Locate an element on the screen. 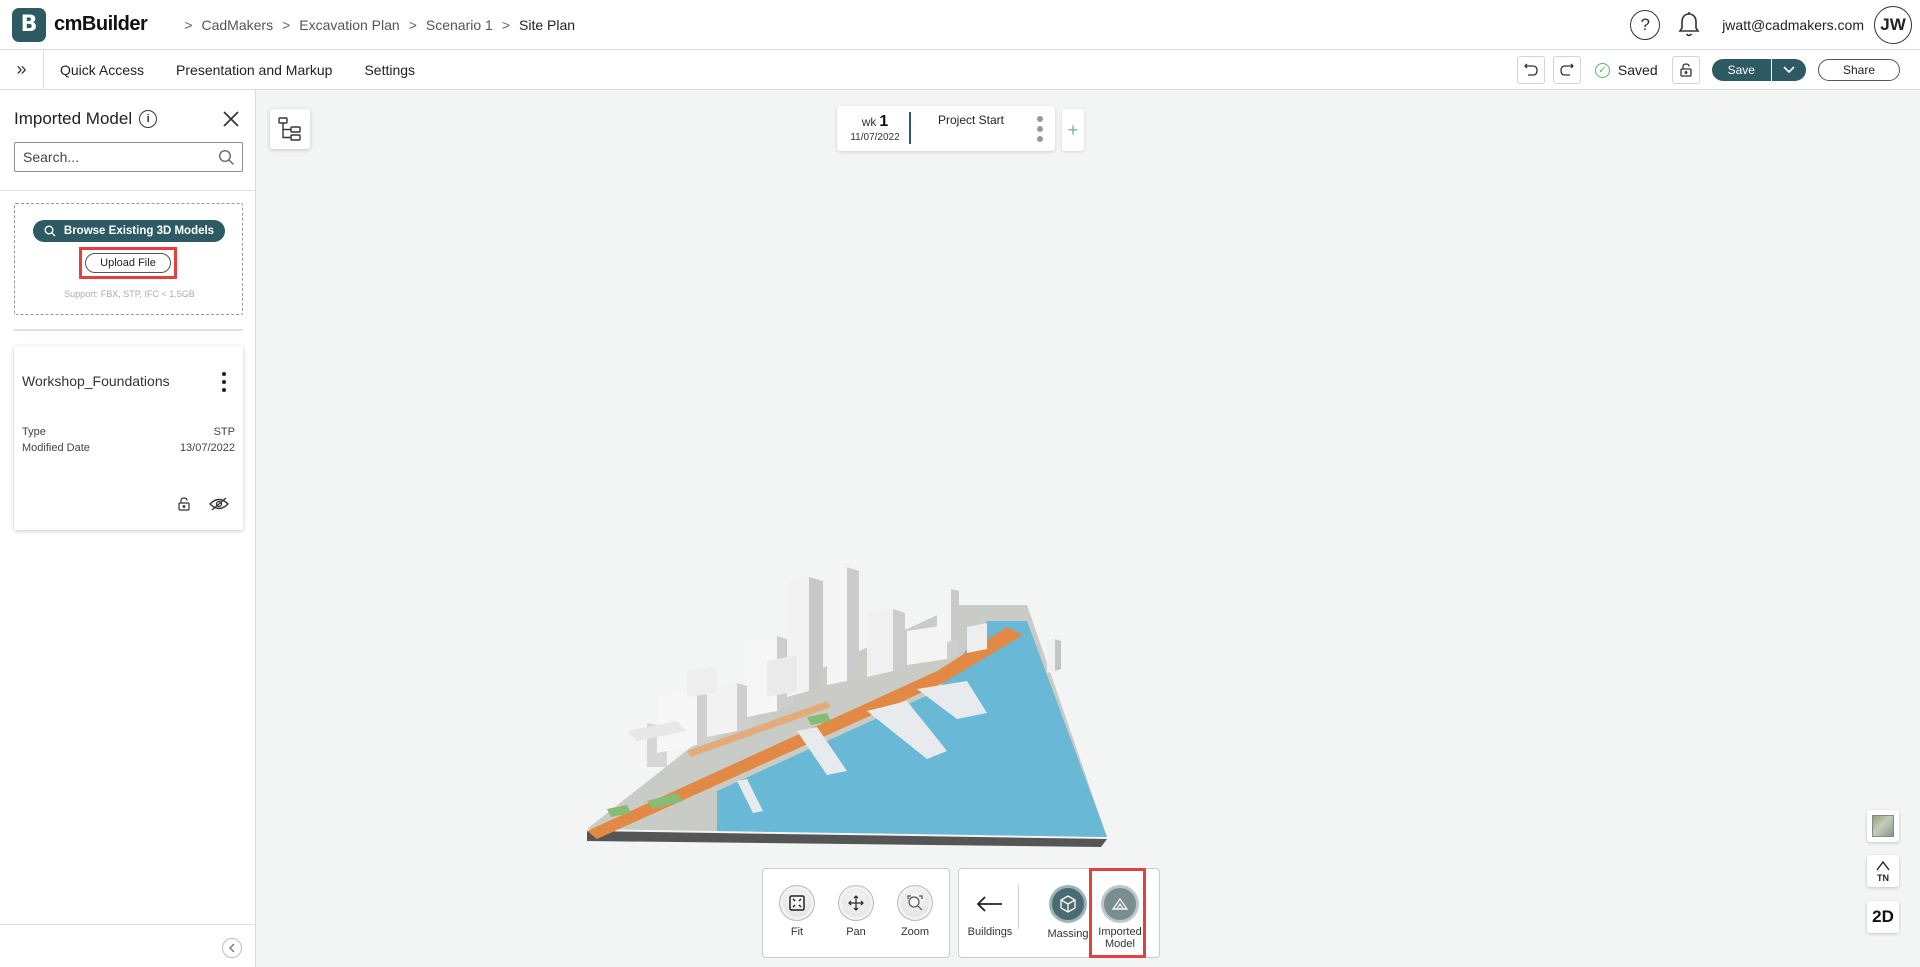  browse-models-label: Browse Existing 3D Models is located at coordinates (139, 231).